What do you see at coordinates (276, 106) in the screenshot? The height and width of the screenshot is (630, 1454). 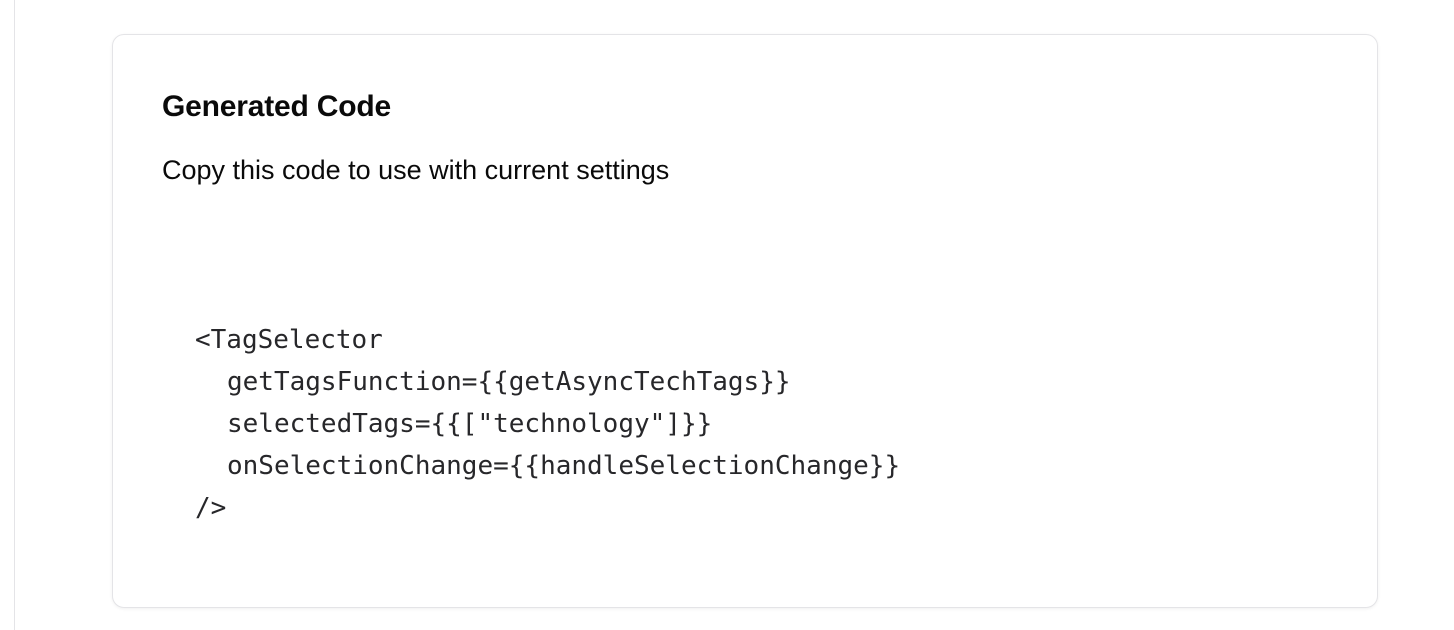 I see `card-title: Generated Code` at bounding box center [276, 106].